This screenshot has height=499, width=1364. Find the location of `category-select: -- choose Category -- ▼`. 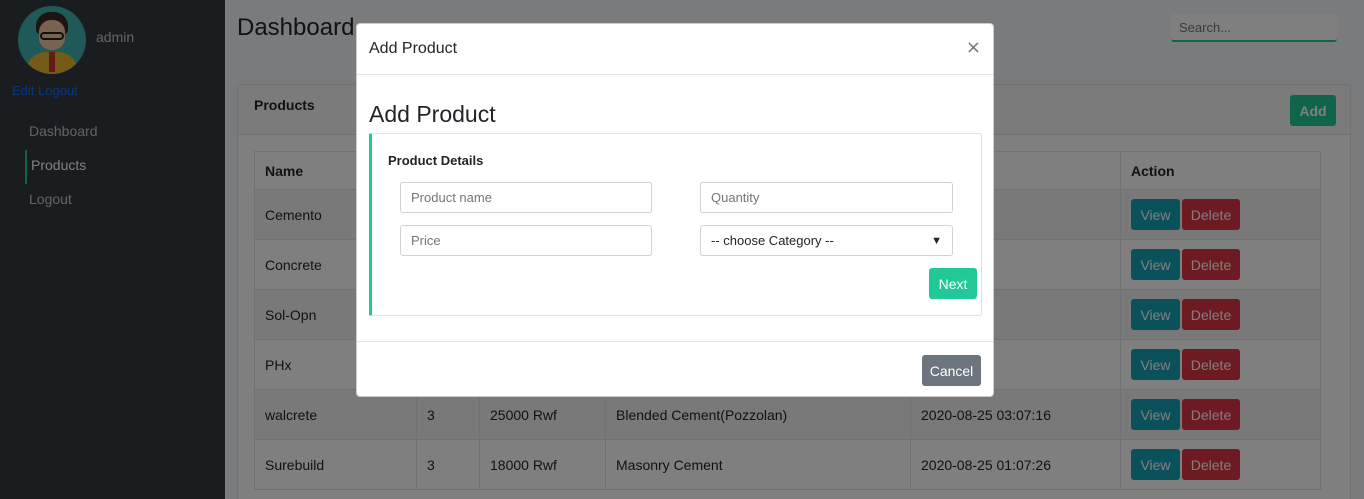

category-select: -- choose Category -- ▼ is located at coordinates (826, 240).